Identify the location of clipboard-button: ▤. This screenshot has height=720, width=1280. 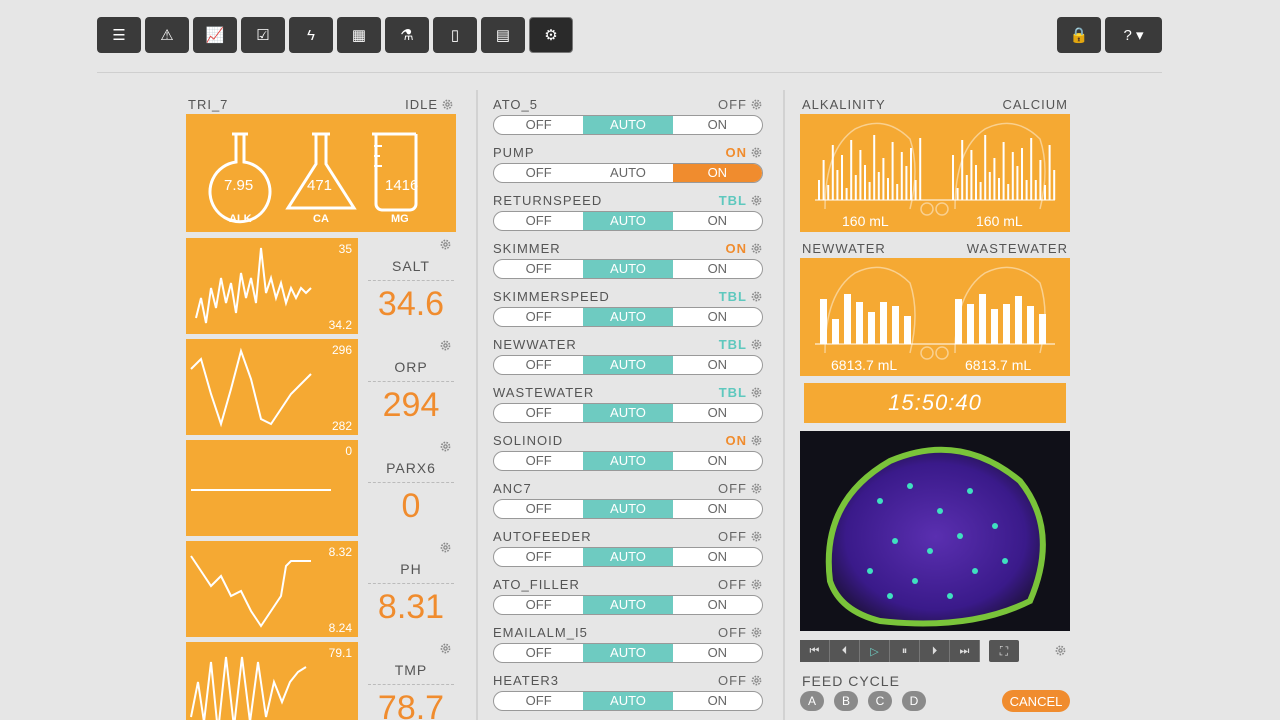
(503, 35).